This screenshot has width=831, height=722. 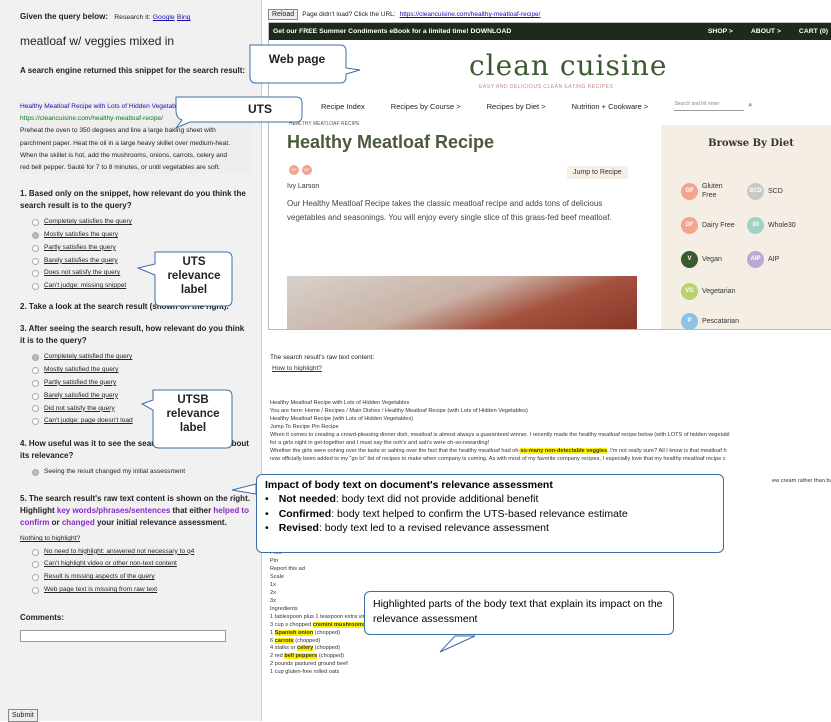 I want to click on cart-link: CART (0), so click(x=813, y=31).